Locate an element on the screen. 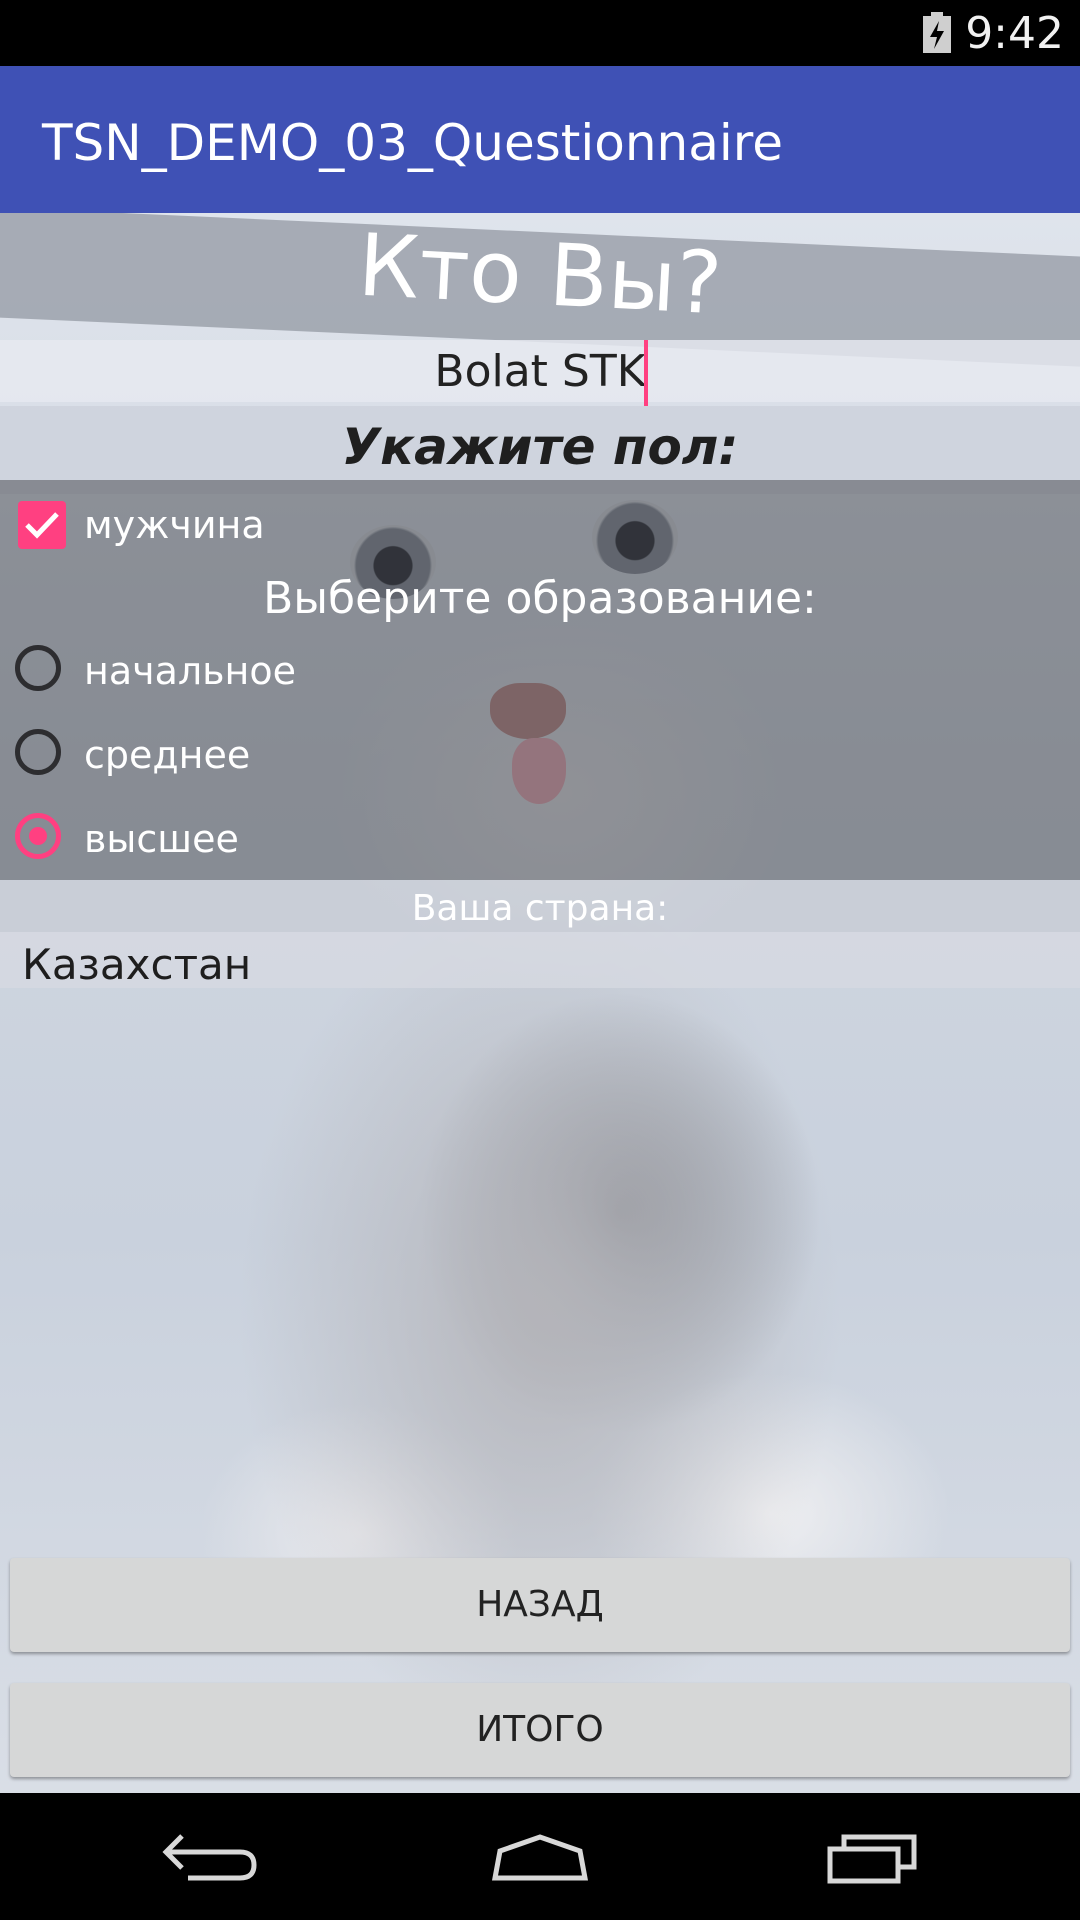 The image size is (1080, 1920). country-label-band: Ваша страна: is located at coordinates (540, 906).